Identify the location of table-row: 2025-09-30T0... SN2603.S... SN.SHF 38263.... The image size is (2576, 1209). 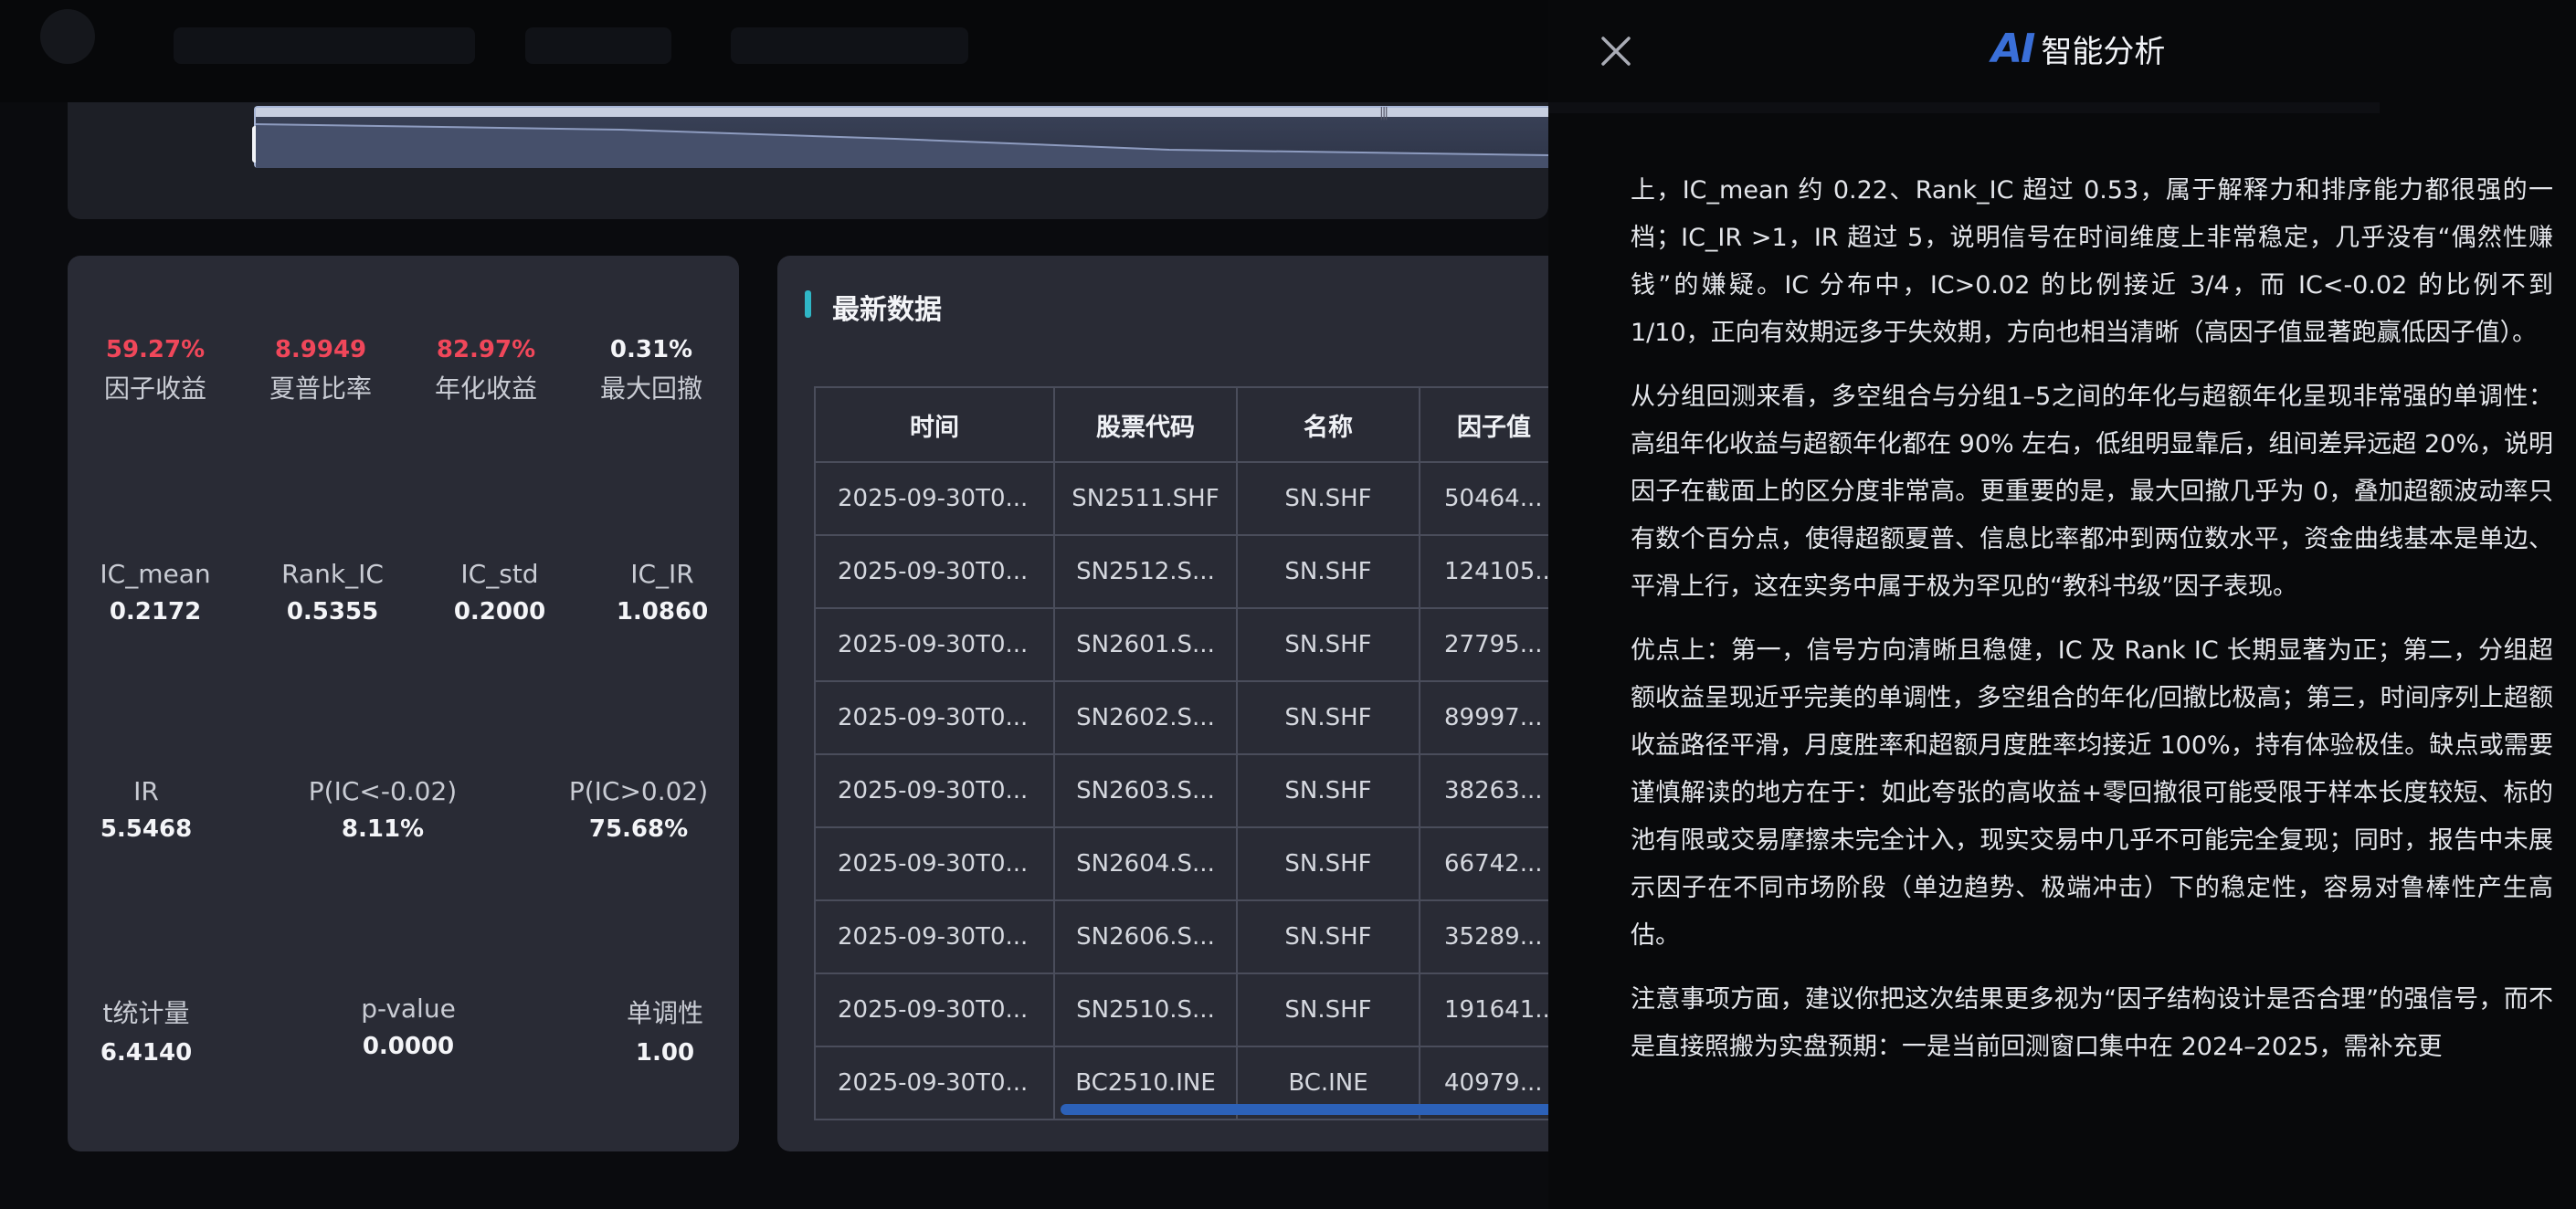
(1181, 790).